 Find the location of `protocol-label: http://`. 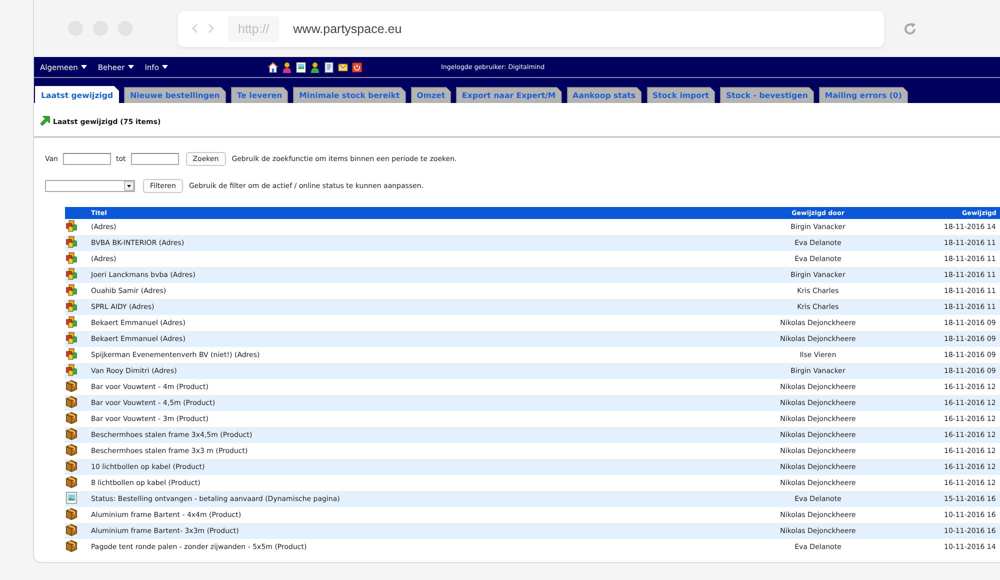

protocol-label: http:// is located at coordinates (254, 29).